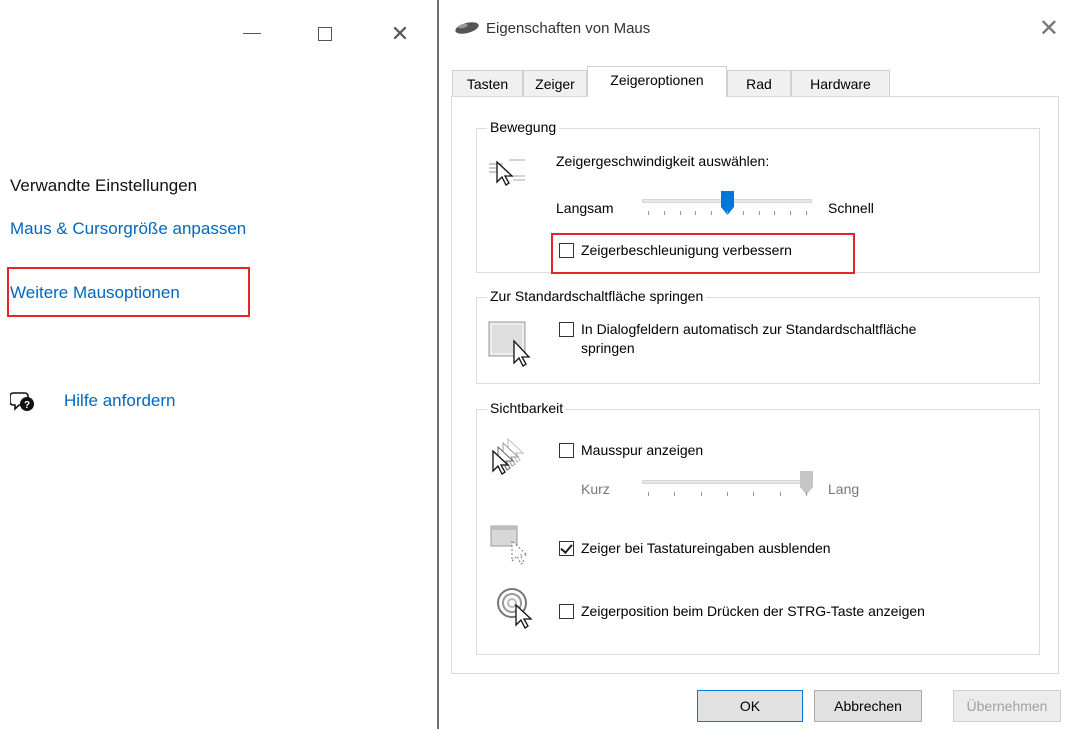  I want to click on speed-fast-label: Schnell, so click(851, 208).